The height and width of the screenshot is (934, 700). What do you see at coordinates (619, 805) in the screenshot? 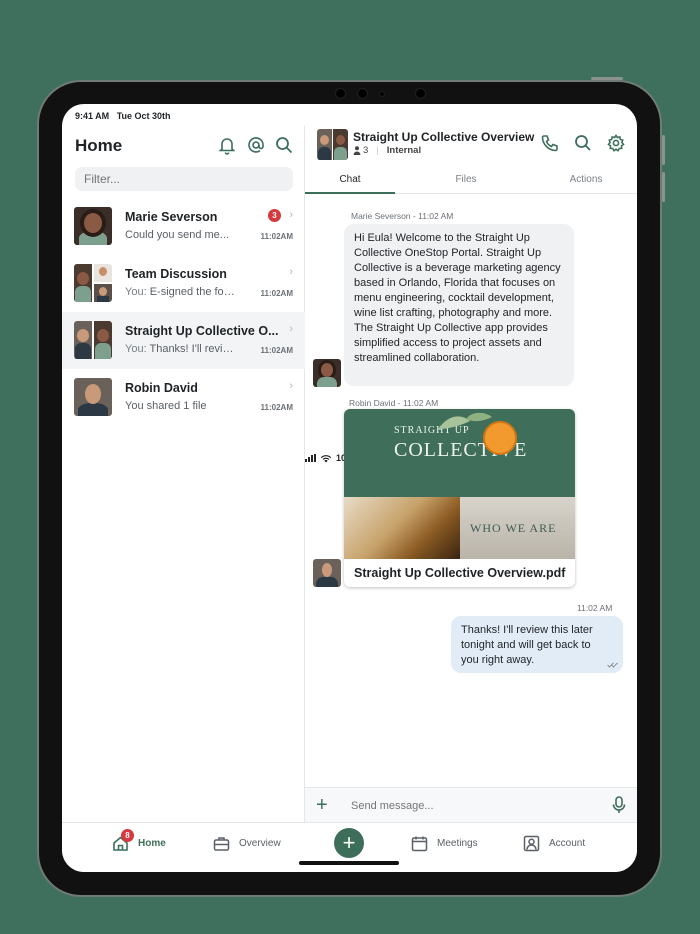
I see `microphone-icon` at bounding box center [619, 805].